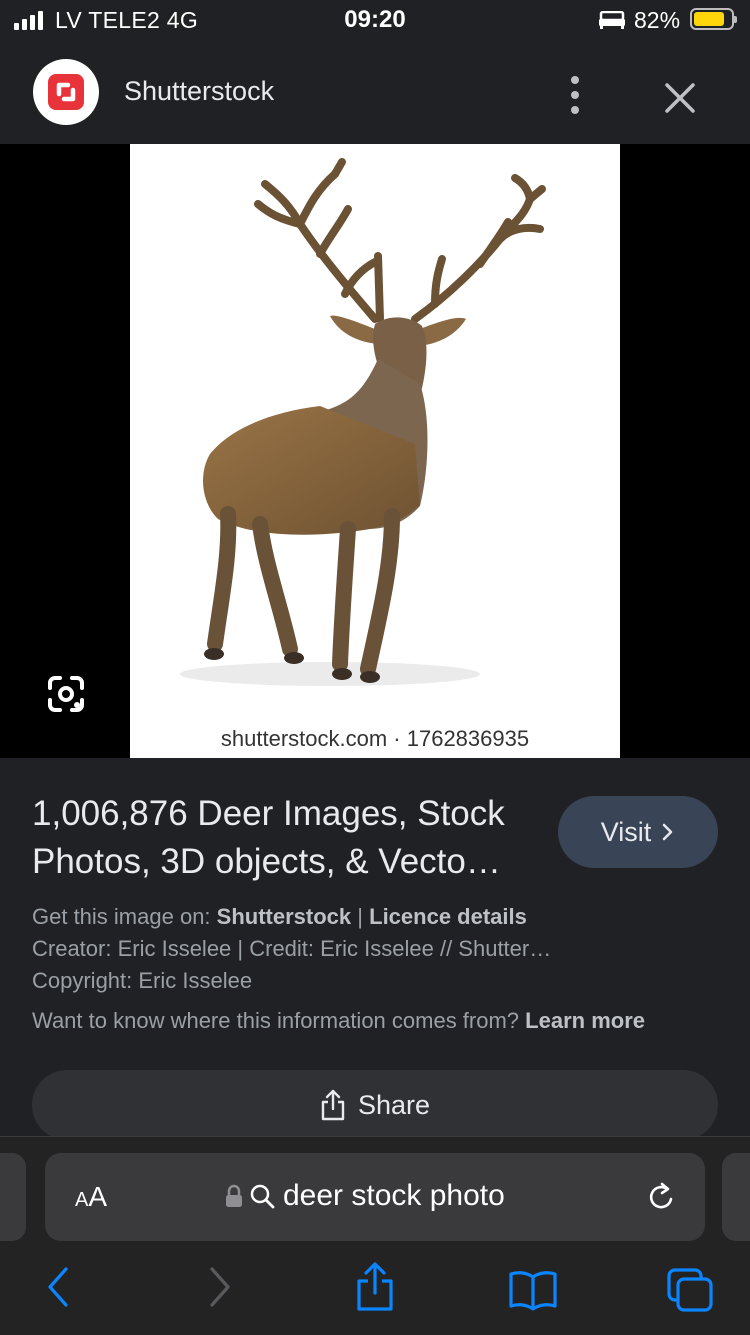 This screenshot has height=1335, width=750. Describe the element at coordinates (13, 1197) in the screenshot. I see `previous-tab-peek` at that location.